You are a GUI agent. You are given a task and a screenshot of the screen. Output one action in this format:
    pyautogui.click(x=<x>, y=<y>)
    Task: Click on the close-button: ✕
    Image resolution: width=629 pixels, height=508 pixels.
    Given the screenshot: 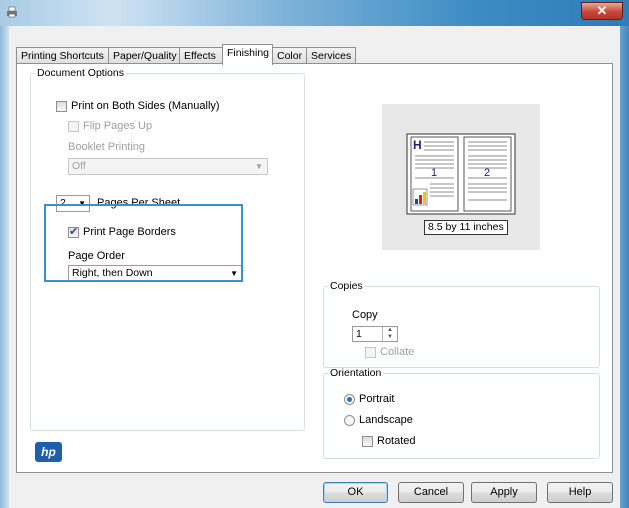 What is the action you would take?
    pyautogui.click(x=602, y=11)
    